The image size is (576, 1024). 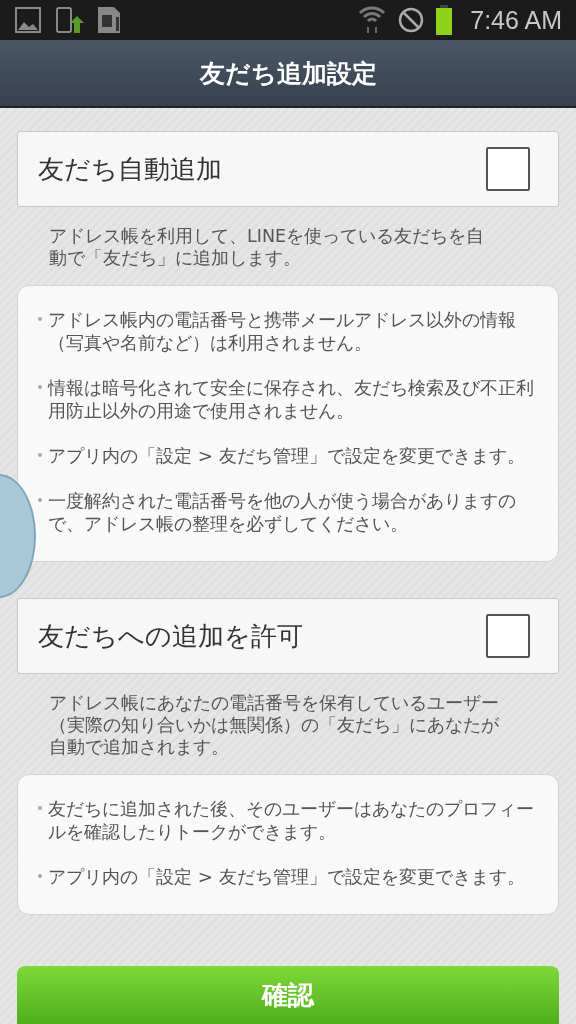 What do you see at coordinates (109, 20) in the screenshot?
I see `sim-card-icon` at bounding box center [109, 20].